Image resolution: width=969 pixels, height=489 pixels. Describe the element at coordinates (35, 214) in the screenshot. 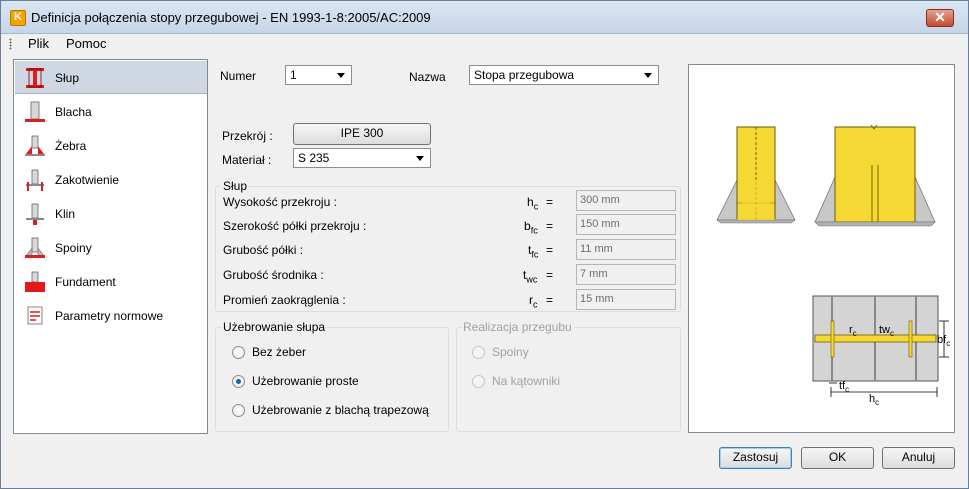

I see `wedge-icon` at that location.